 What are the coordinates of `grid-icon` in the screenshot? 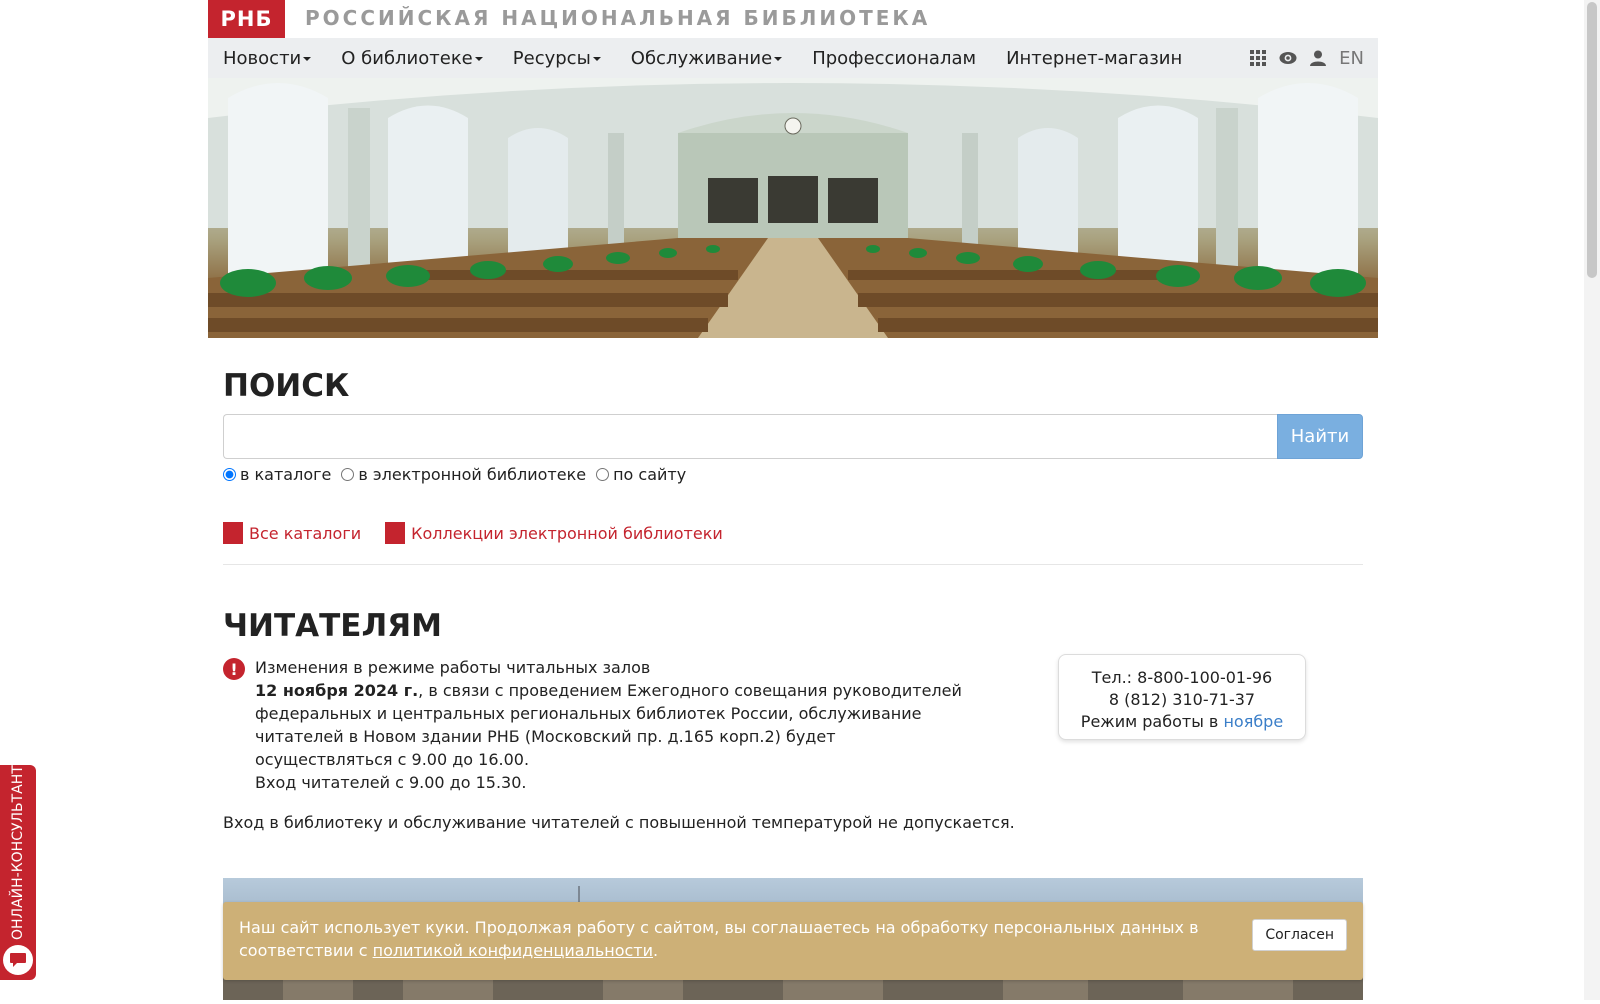 It's located at (1258, 58).